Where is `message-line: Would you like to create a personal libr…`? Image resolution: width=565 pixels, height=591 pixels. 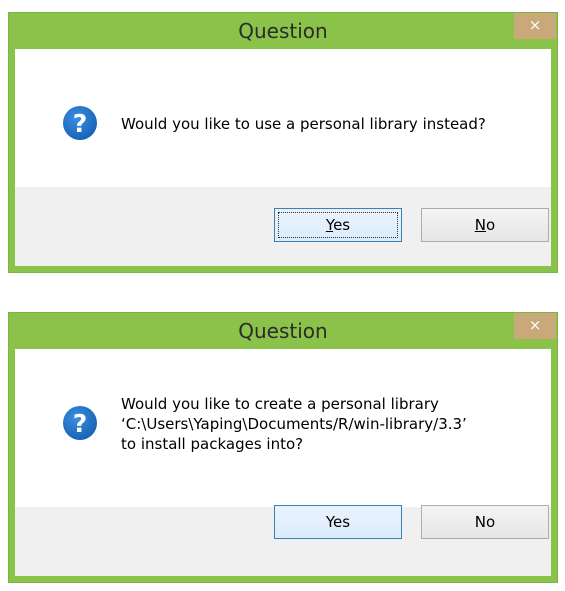 message-line: Would you like to create a personal libr… is located at coordinates (280, 404).